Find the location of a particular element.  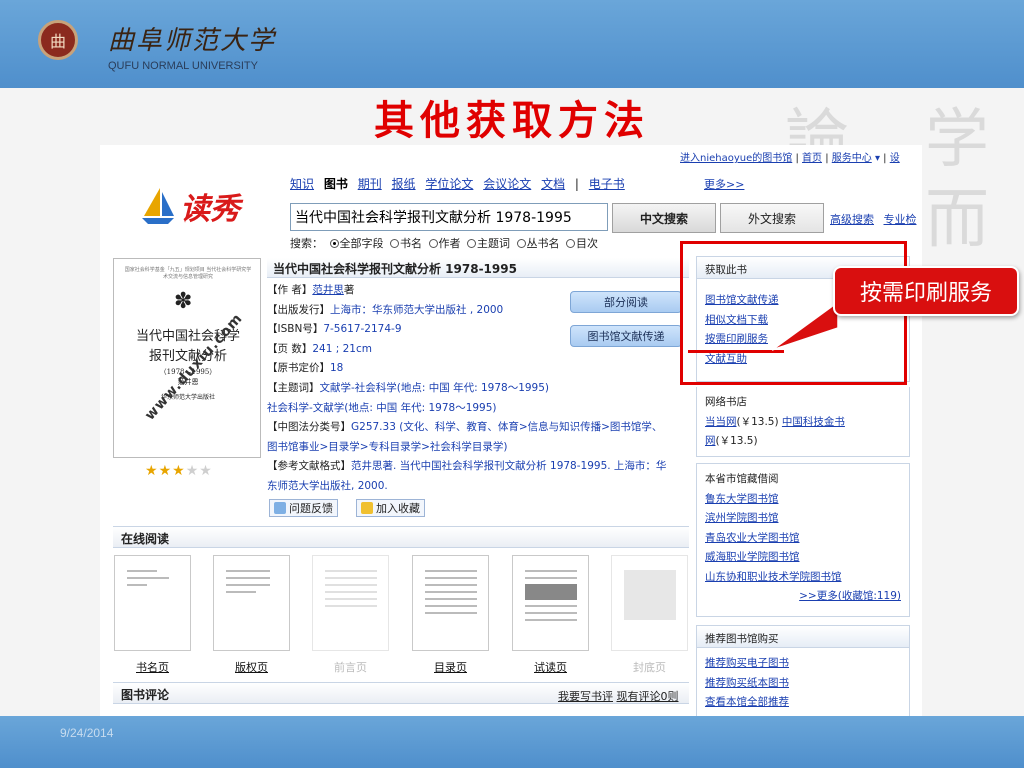

thumb-toc-page is located at coordinates (450, 603).